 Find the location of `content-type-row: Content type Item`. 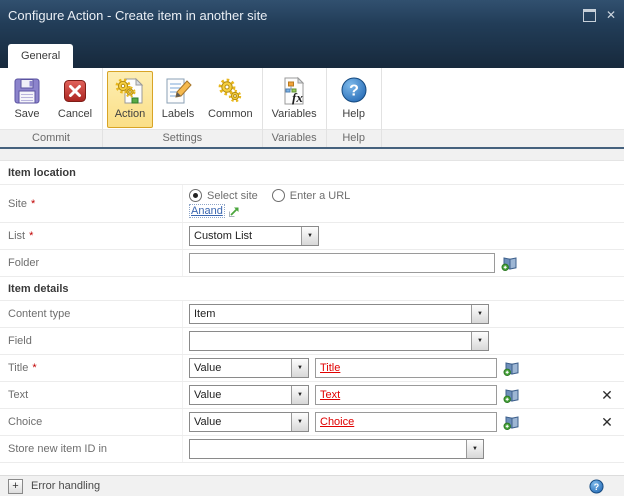

content-type-row: Content type Item is located at coordinates (312, 314).